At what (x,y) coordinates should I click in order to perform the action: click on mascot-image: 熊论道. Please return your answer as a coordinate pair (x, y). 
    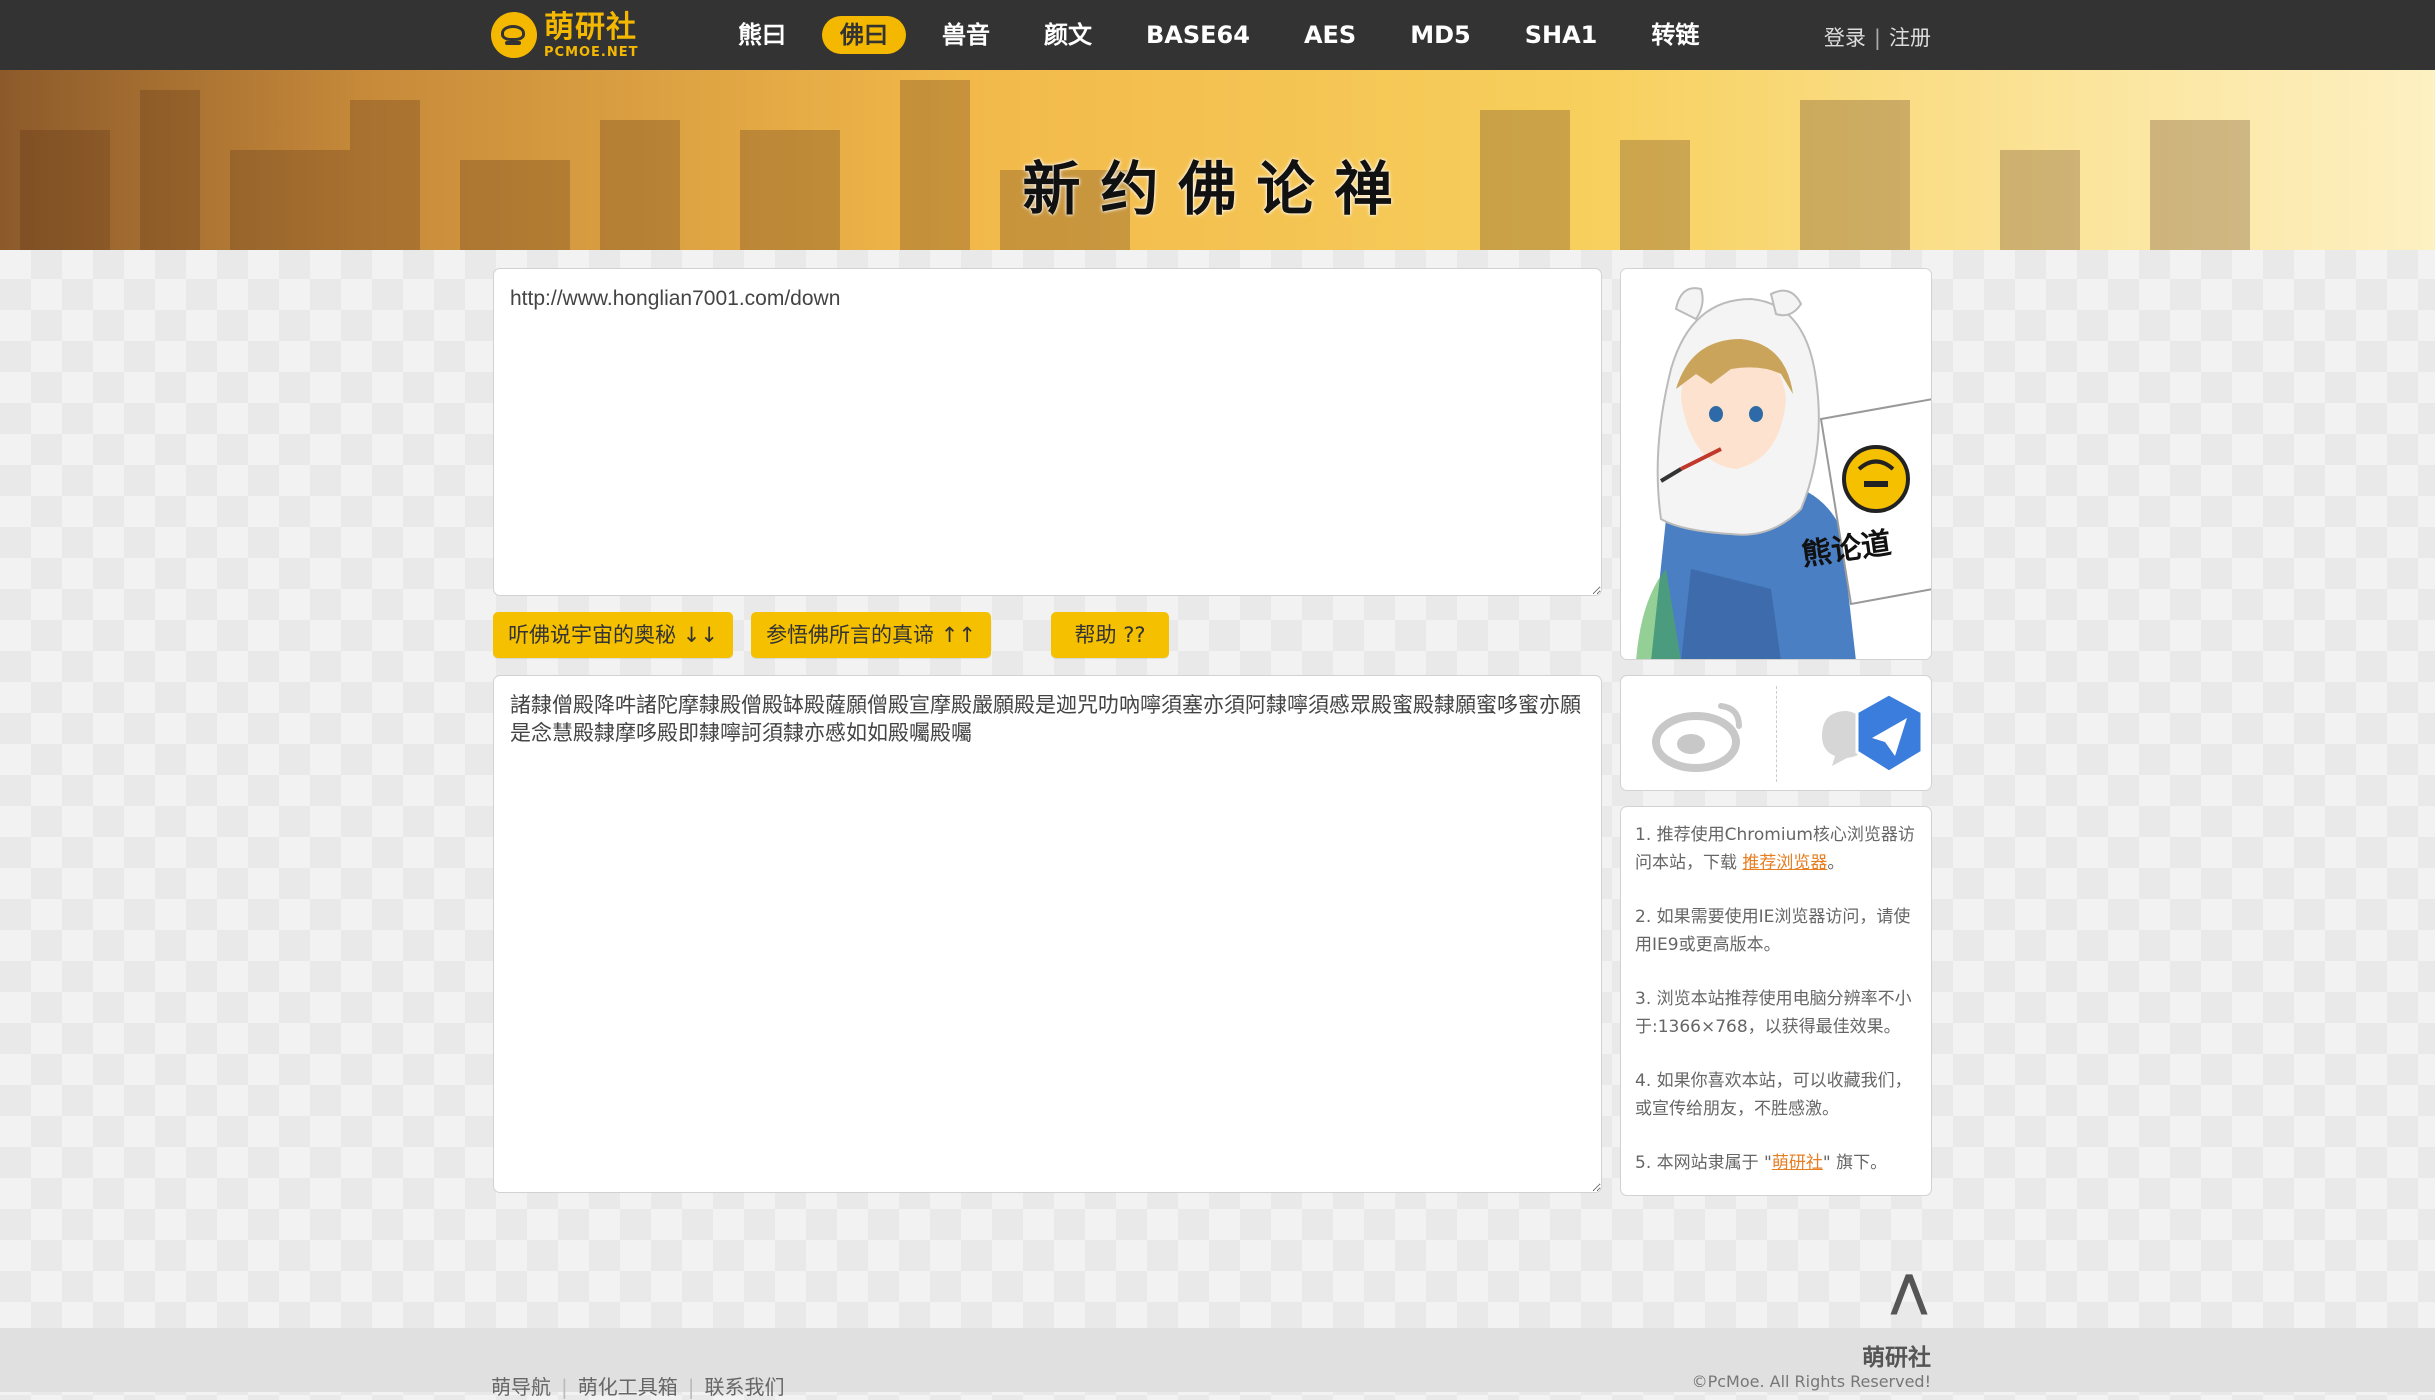
    Looking at the image, I should click on (1776, 464).